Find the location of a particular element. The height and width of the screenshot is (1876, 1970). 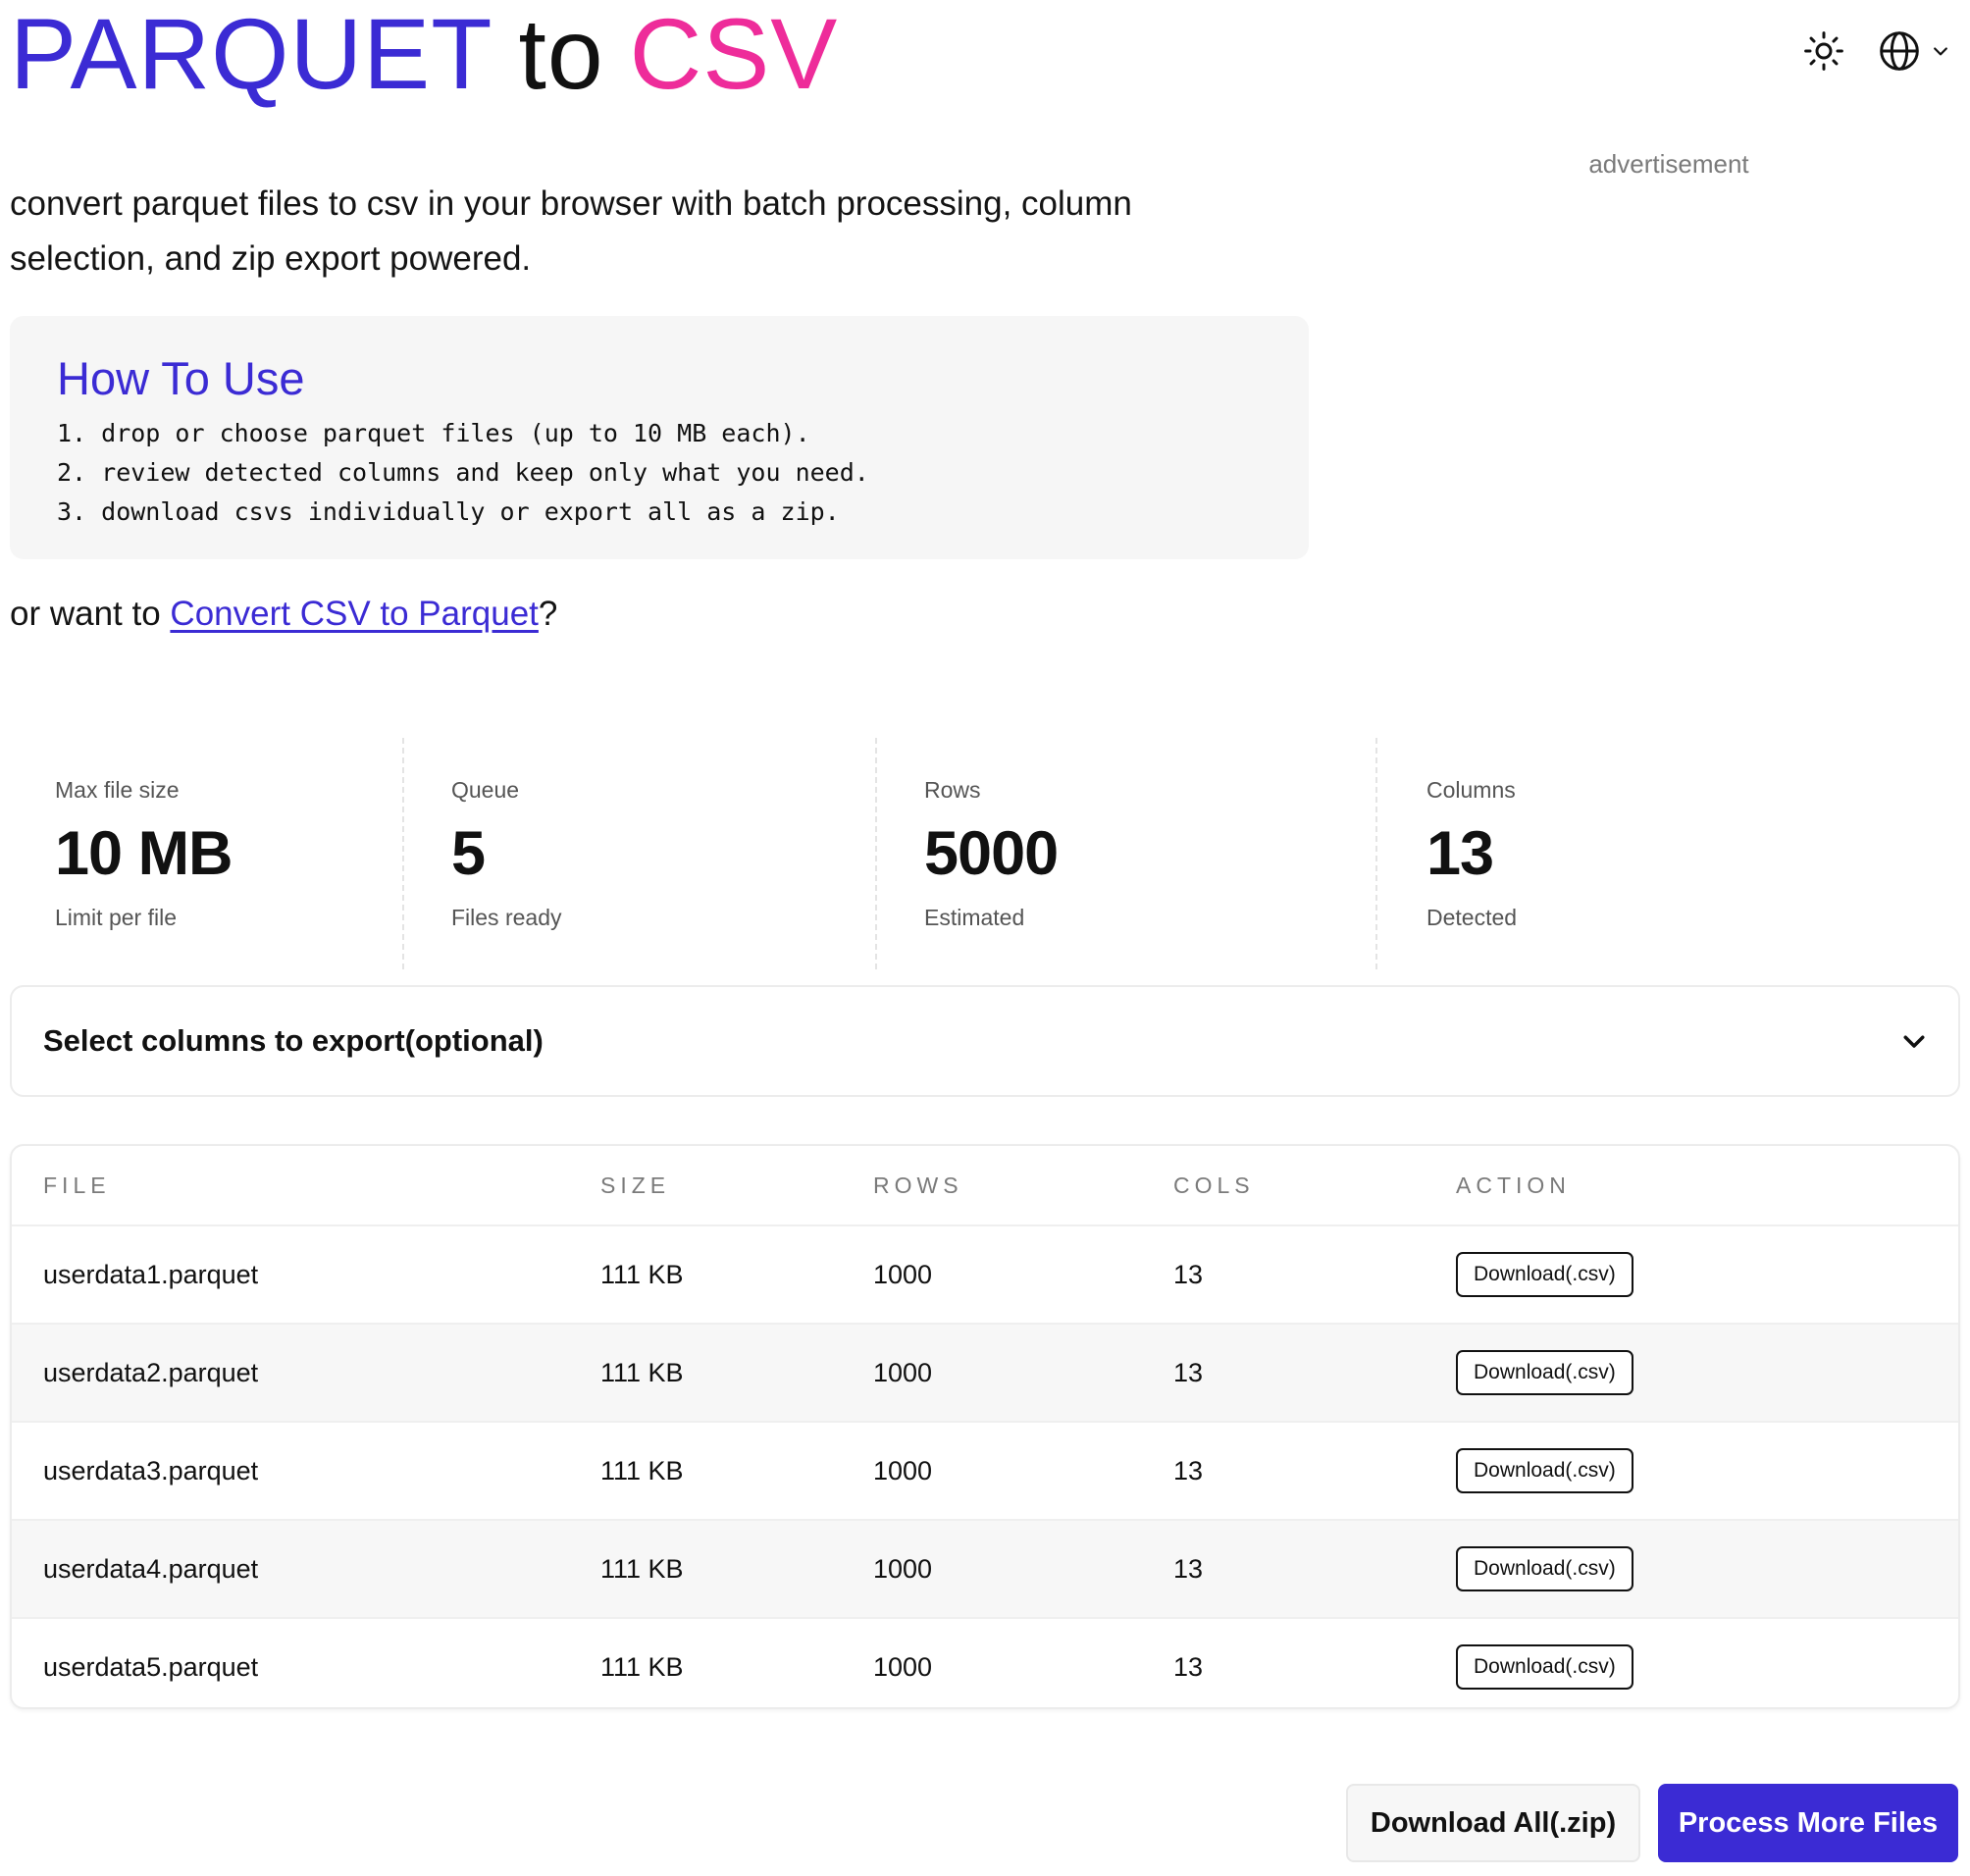

globe-icon is located at coordinates (1899, 51).